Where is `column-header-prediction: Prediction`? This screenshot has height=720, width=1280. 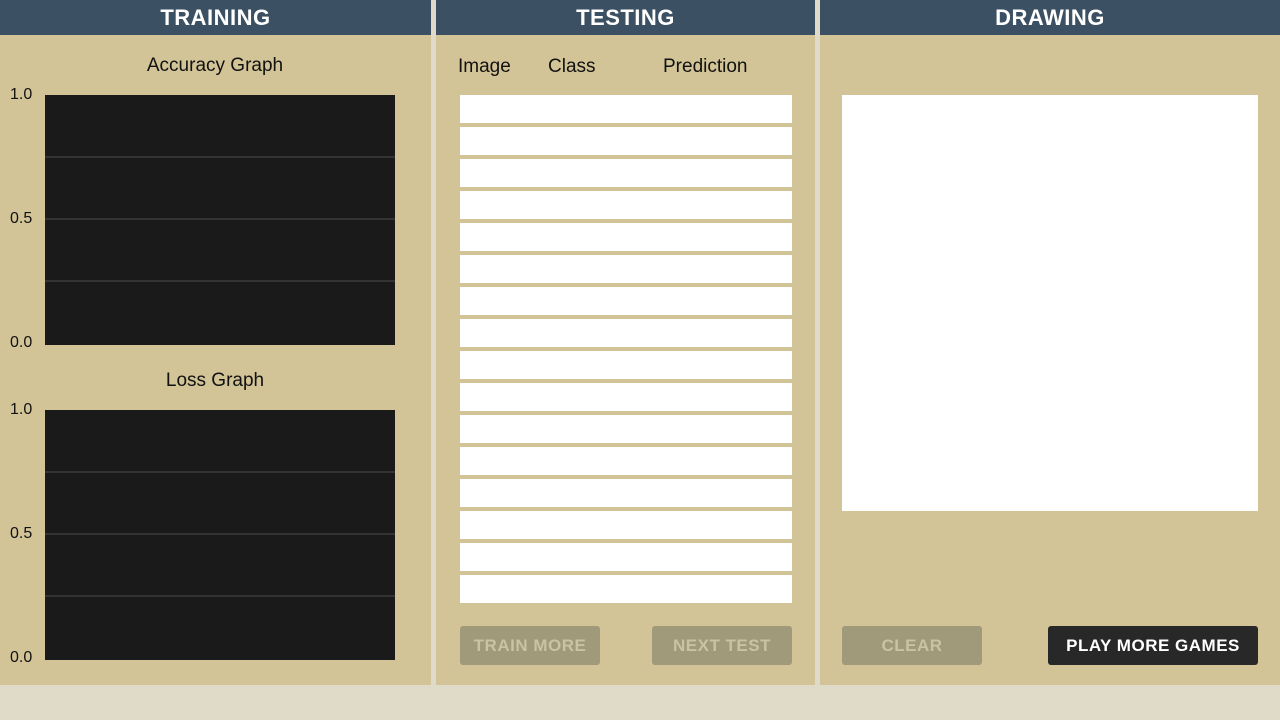
column-header-prediction: Prediction is located at coordinates (705, 66).